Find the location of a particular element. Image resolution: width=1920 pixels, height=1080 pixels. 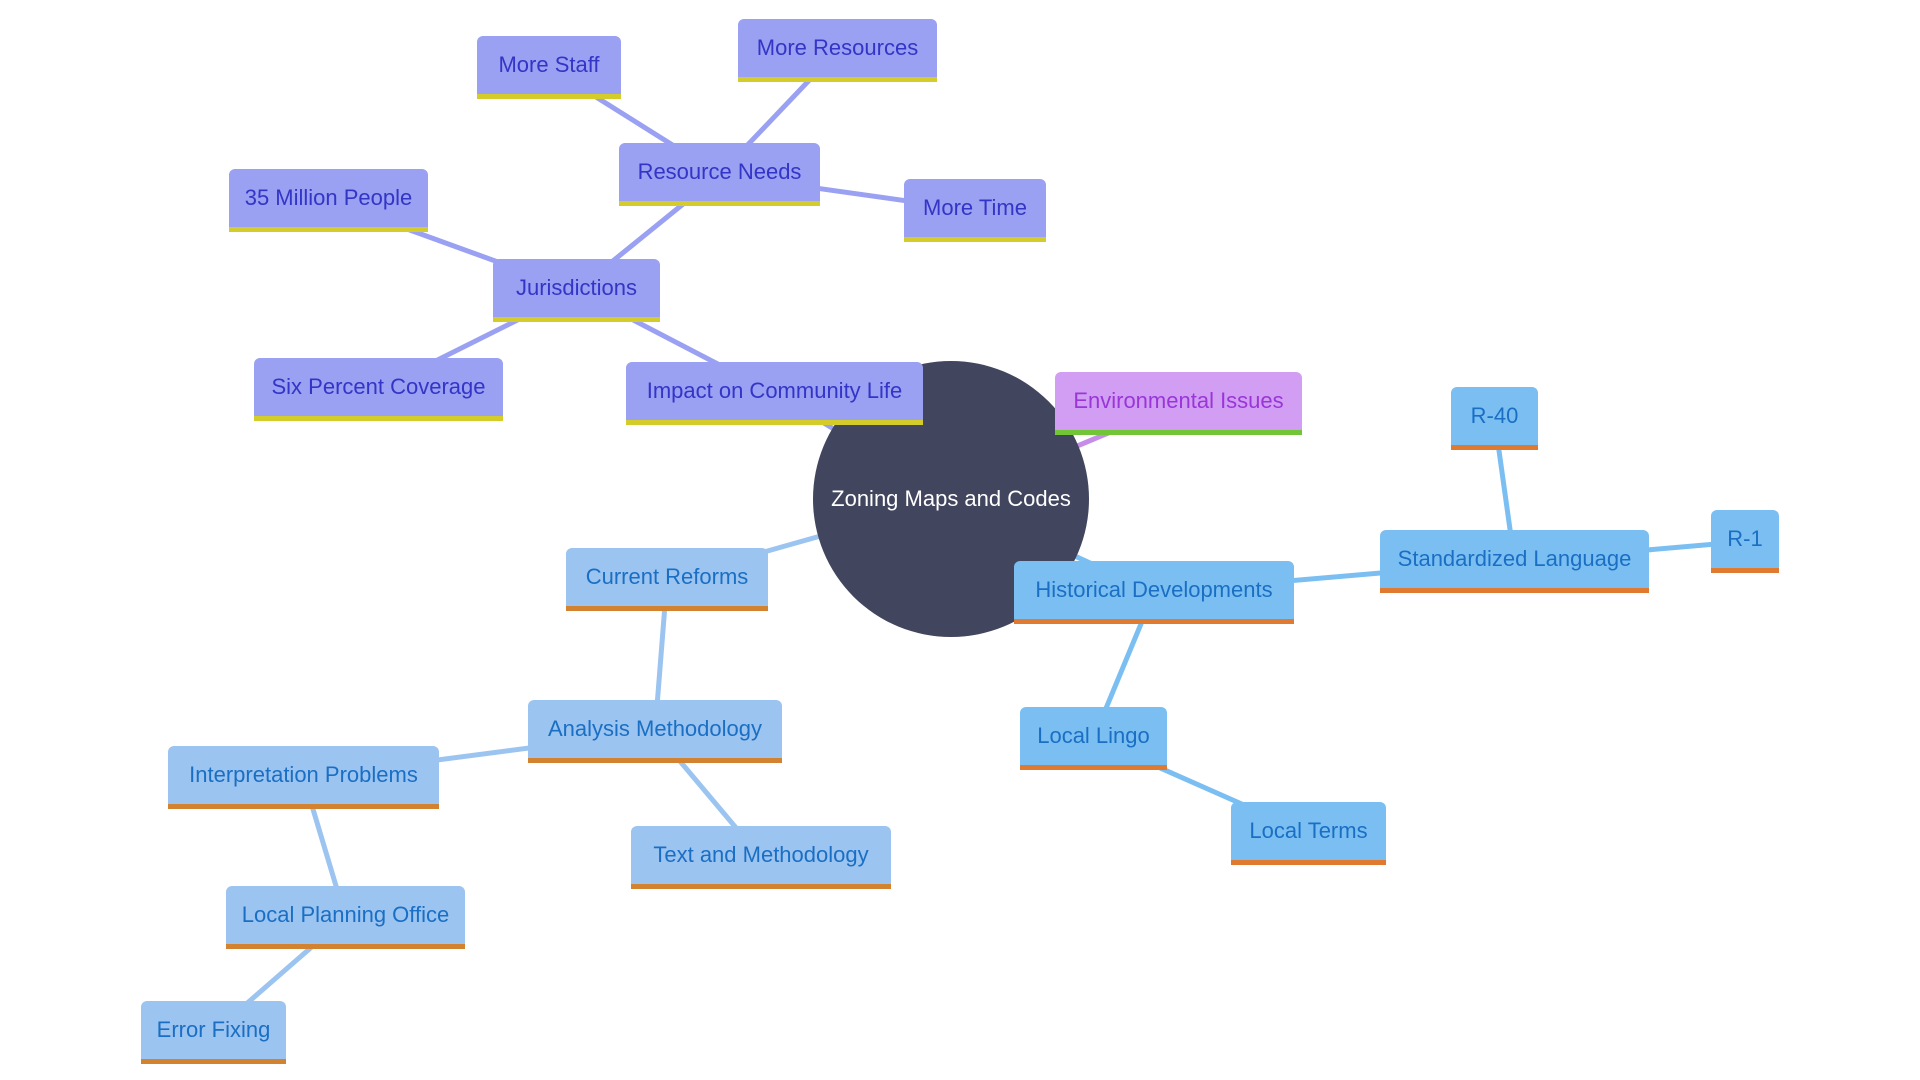

node-six-percent-coverage: Six Percent Coverage is located at coordinates (378, 389).